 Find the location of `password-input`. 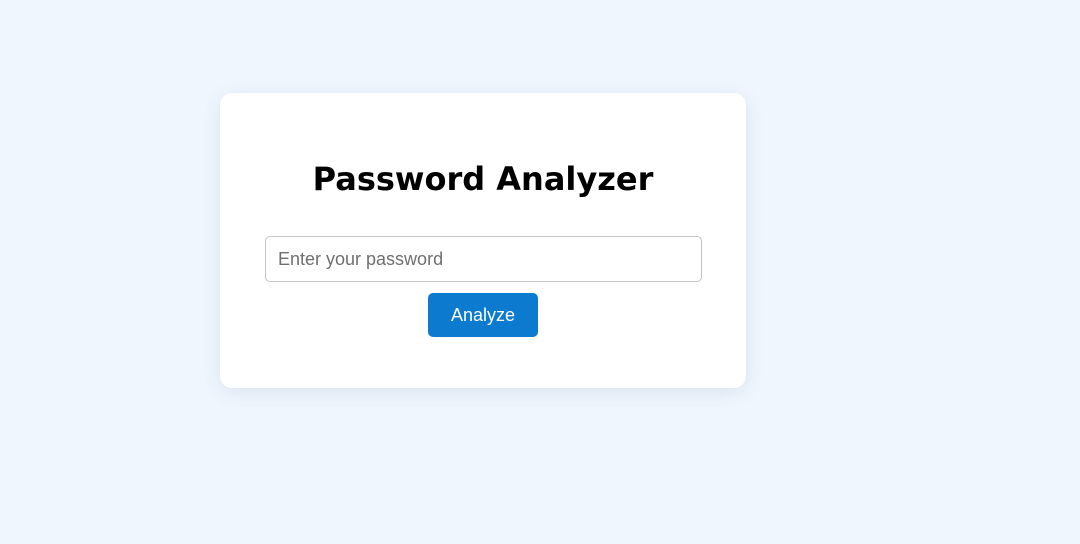

password-input is located at coordinates (483, 259).